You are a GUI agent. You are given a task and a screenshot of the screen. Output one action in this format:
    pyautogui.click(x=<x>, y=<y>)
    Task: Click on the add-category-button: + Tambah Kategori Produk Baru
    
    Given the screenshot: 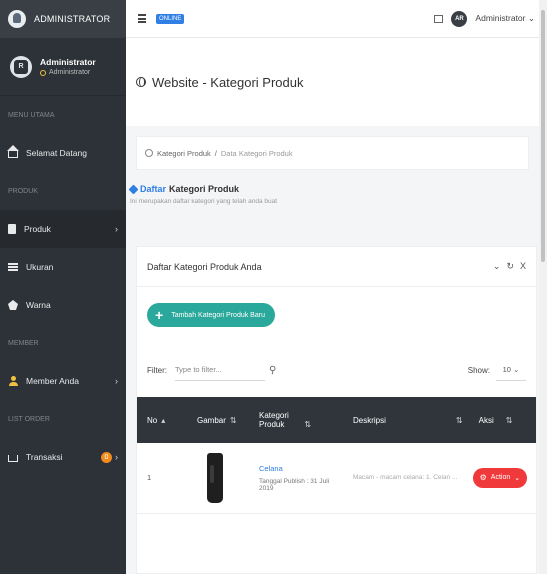 What is the action you would take?
    pyautogui.click(x=211, y=315)
    